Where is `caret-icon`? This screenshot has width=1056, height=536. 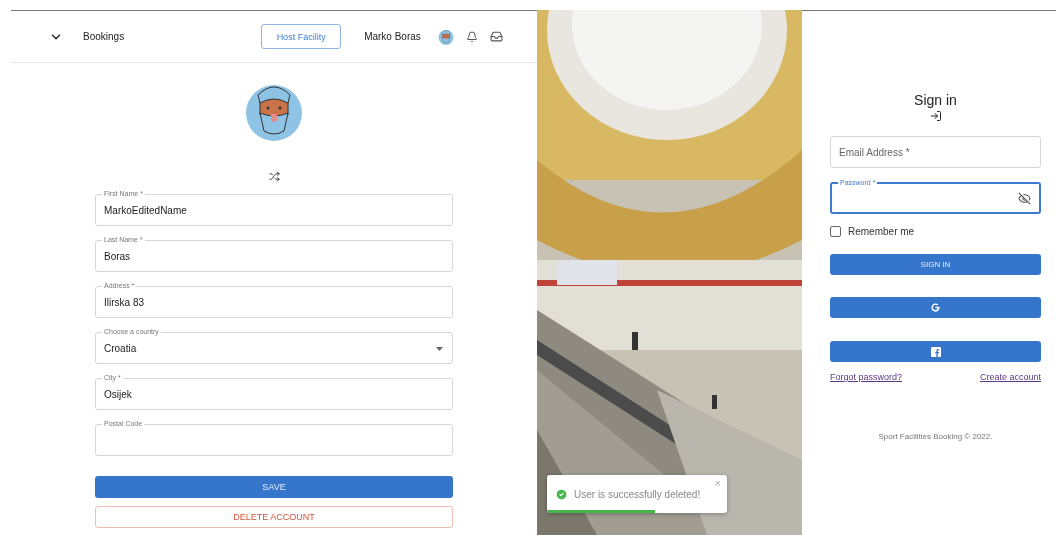
caret-icon is located at coordinates (439, 349).